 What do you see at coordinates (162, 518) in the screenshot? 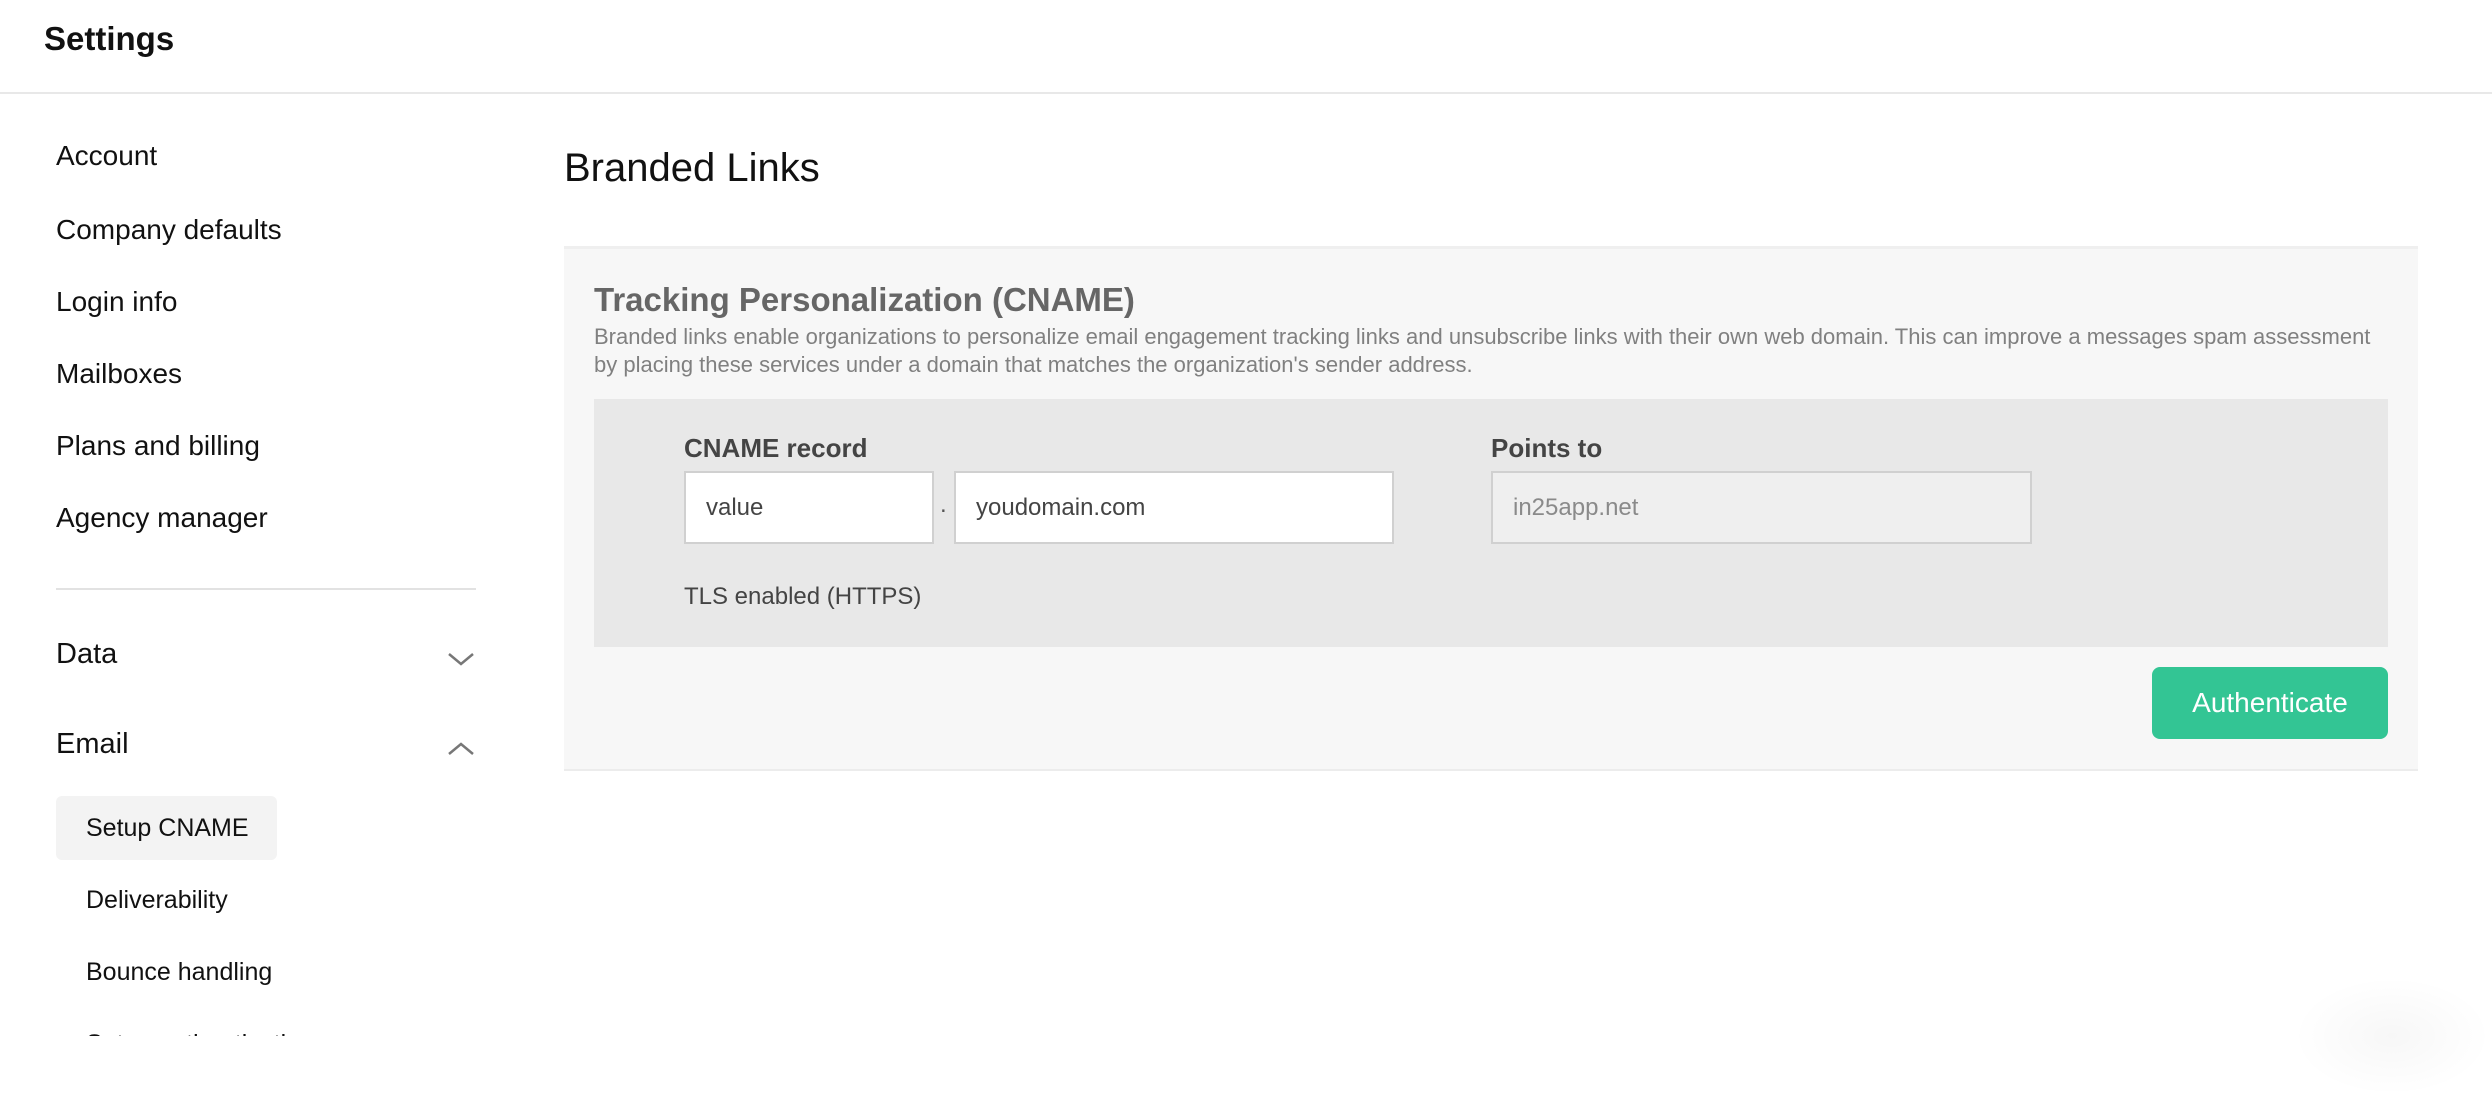
I see `sidebar-item-agency-manager: Agency manager` at bounding box center [162, 518].